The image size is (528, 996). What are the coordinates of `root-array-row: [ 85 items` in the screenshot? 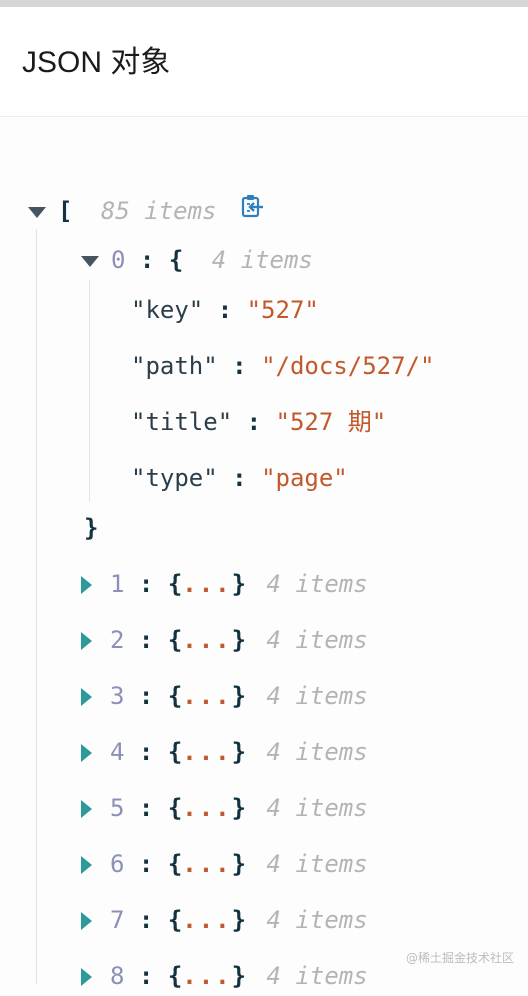 It's located at (147, 211).